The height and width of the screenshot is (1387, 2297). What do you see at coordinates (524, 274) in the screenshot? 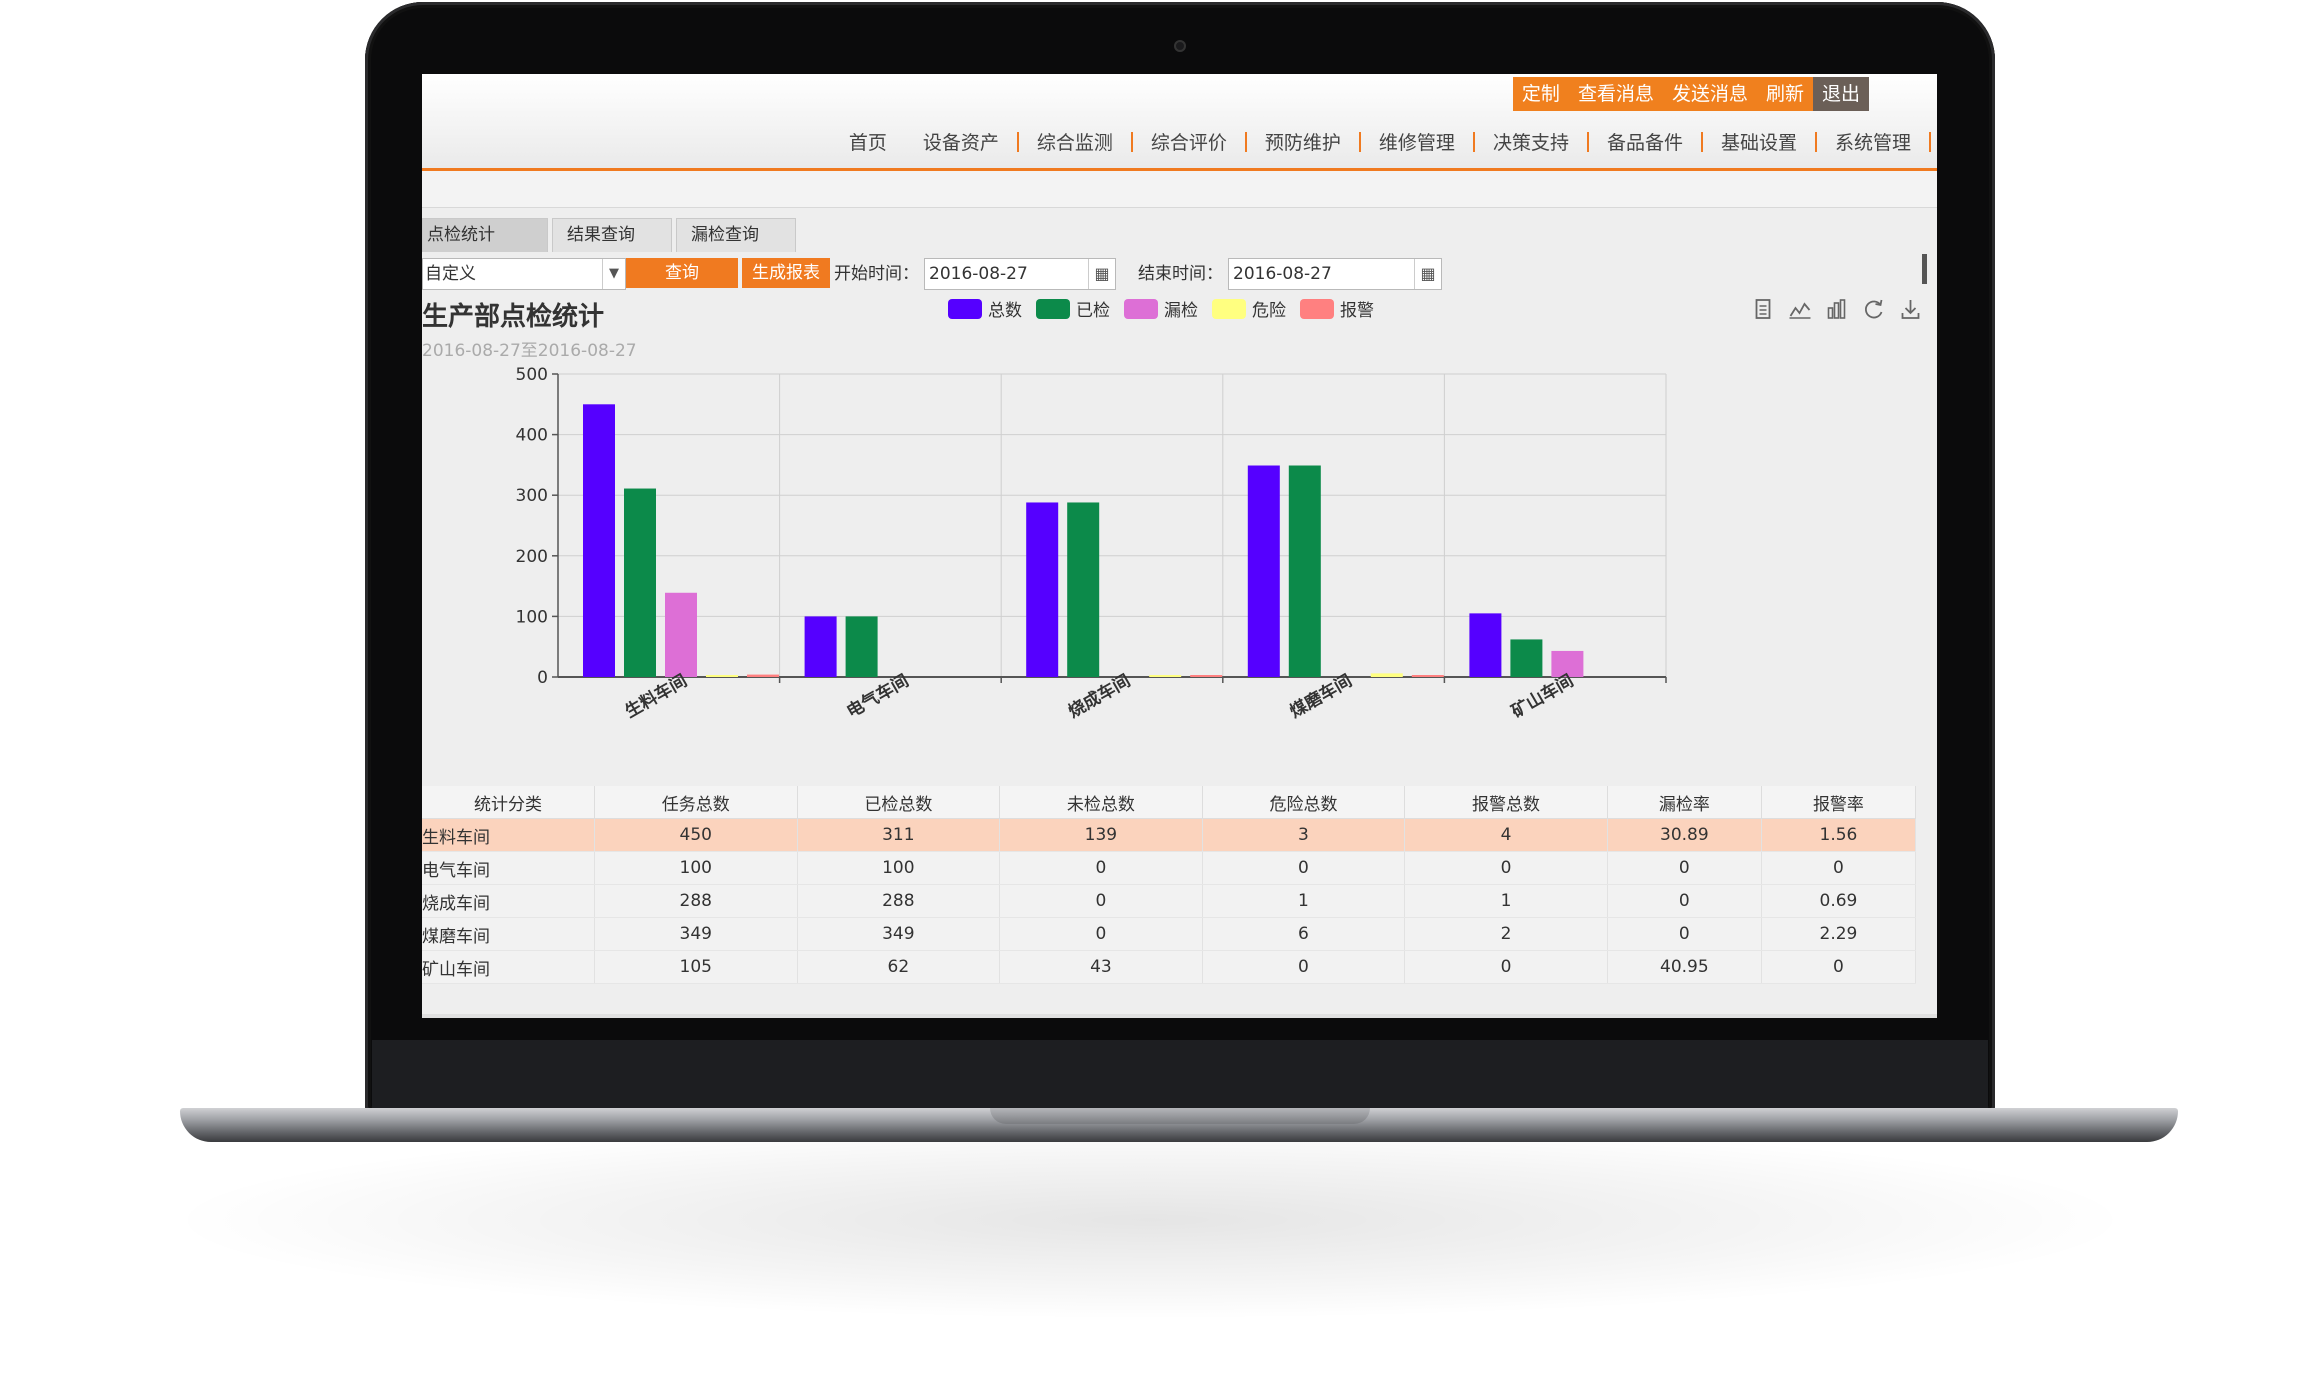
I see `period-select: 自定义 ▼` at bounding box center [524, 274].